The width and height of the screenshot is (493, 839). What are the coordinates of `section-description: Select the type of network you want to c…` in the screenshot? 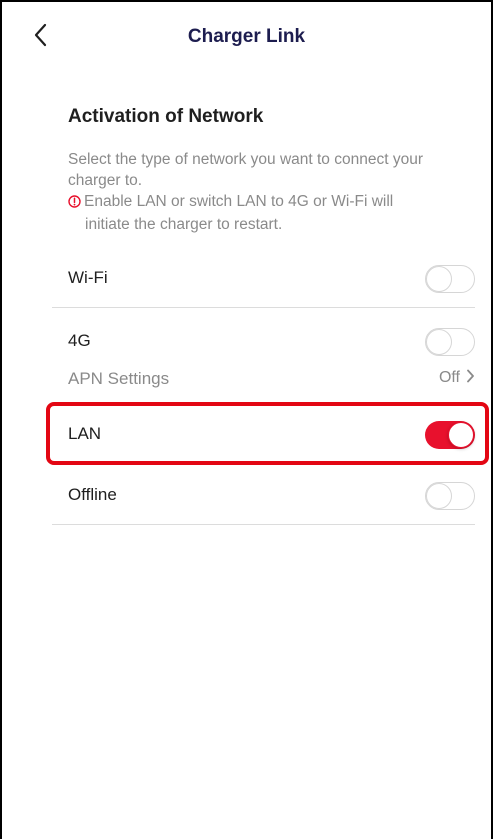 It's located at (245, 170).